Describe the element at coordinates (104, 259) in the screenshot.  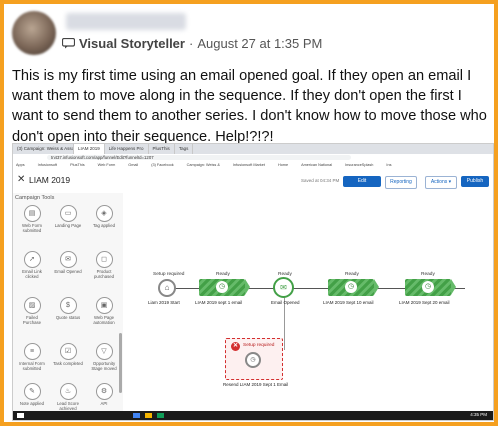
I see `cart-icon: ◻` at that location.